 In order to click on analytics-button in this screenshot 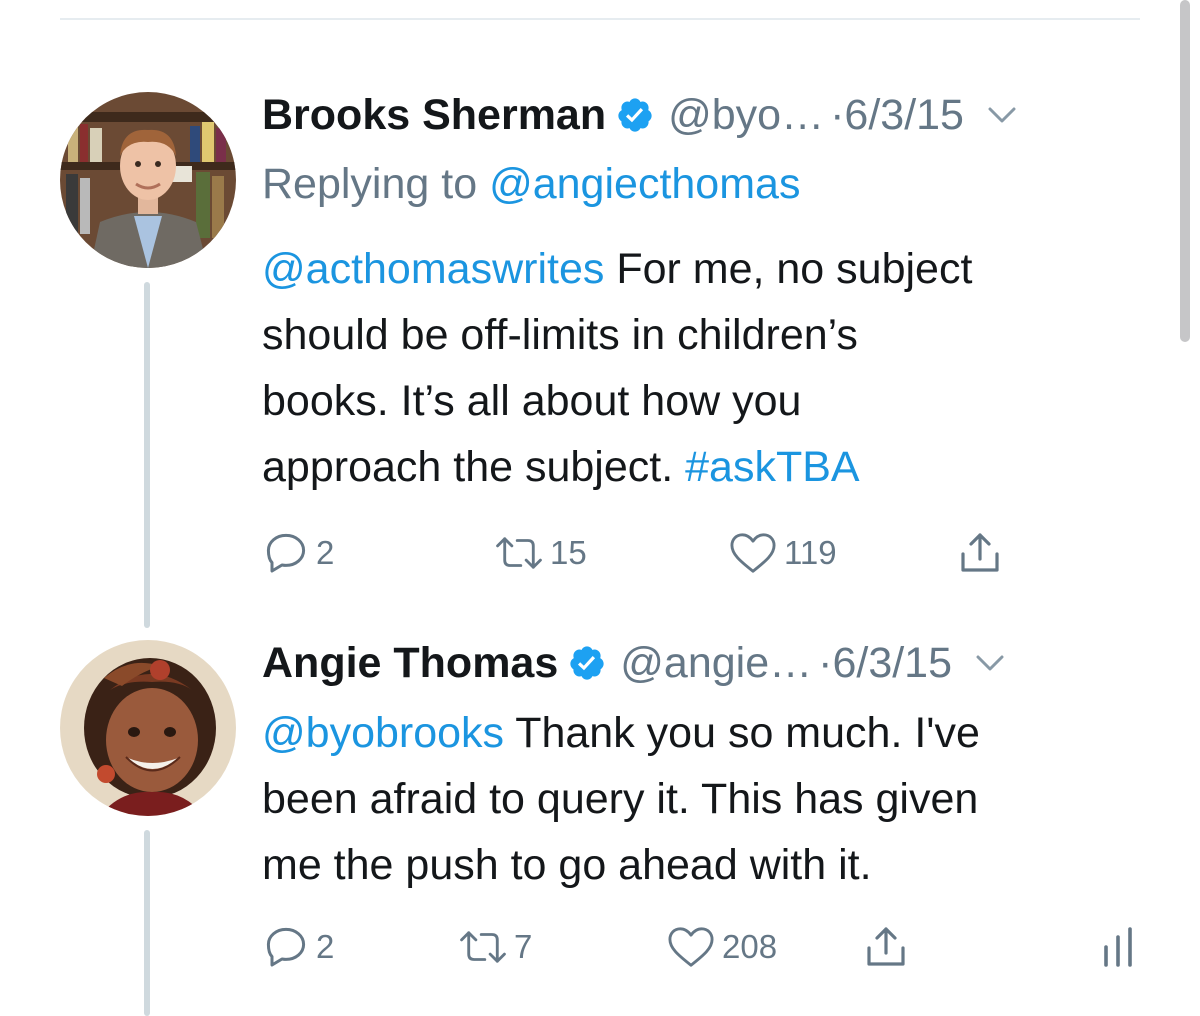, I will do `click(1118, 947)`.